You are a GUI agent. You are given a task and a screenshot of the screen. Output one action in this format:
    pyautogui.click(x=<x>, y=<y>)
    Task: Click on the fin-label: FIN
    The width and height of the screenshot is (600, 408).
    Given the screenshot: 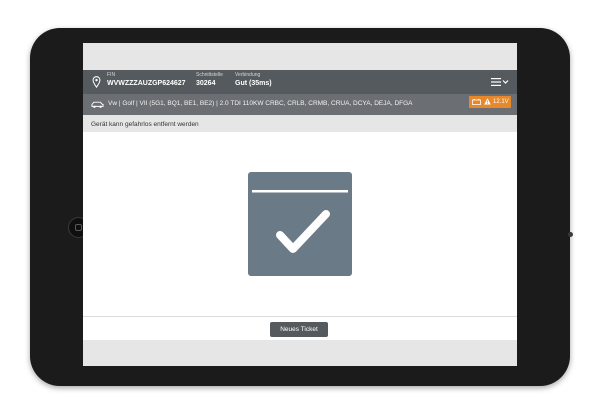 What is the action you would take?
    pyautogui.click(x=111, y=75)
    